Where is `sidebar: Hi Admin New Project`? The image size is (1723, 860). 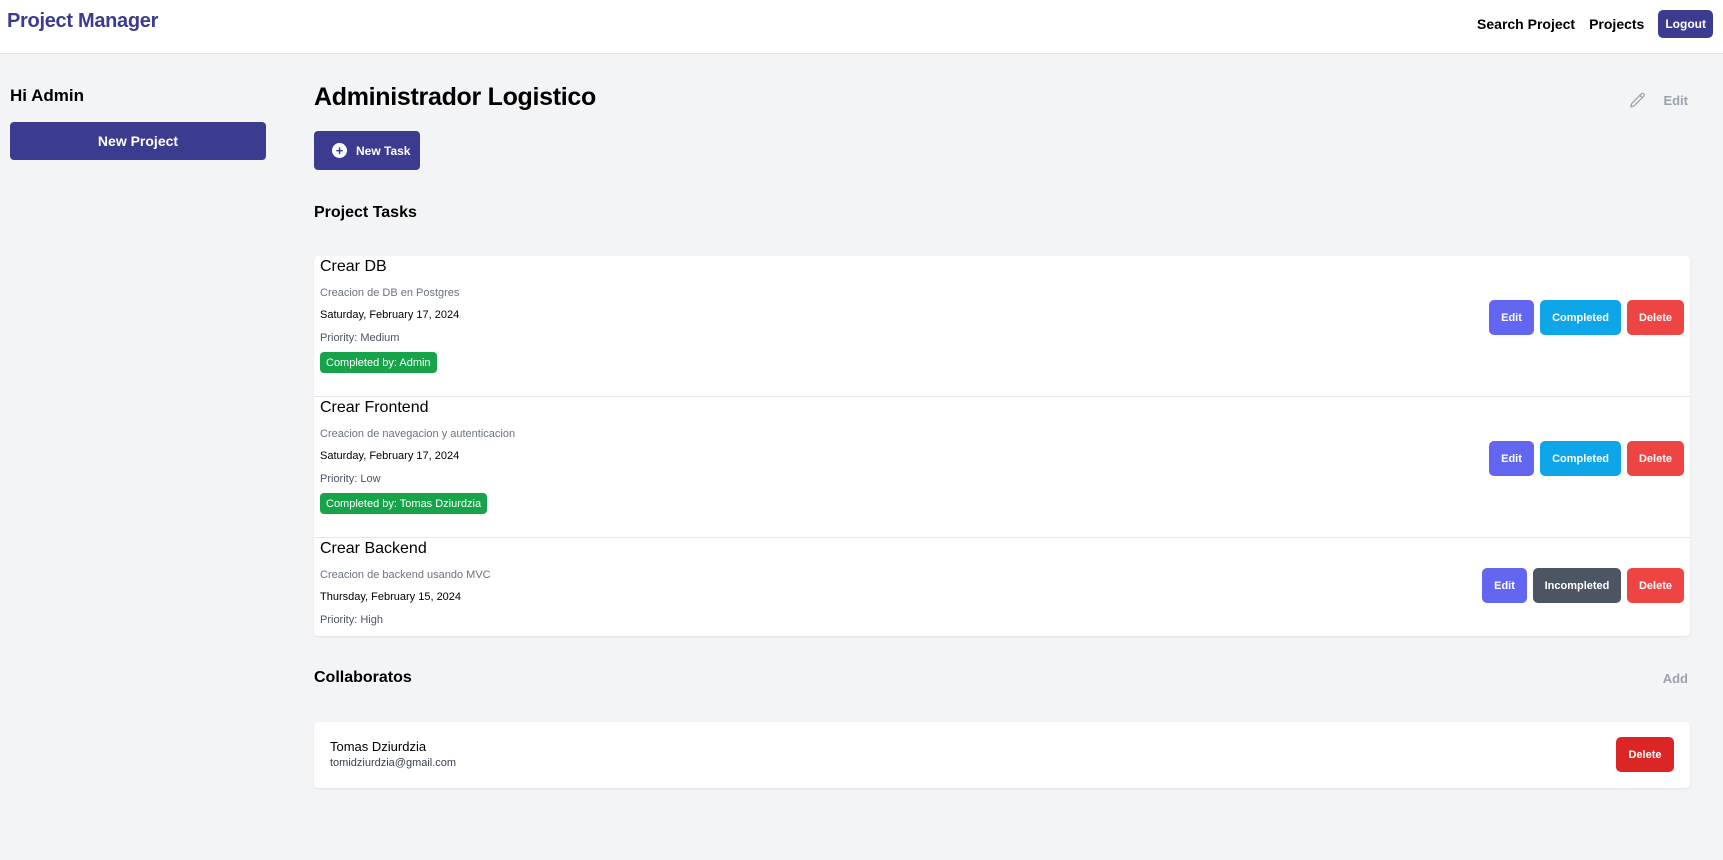
sidebar: Hi Admin New Project is located at coordinates (138, 123).